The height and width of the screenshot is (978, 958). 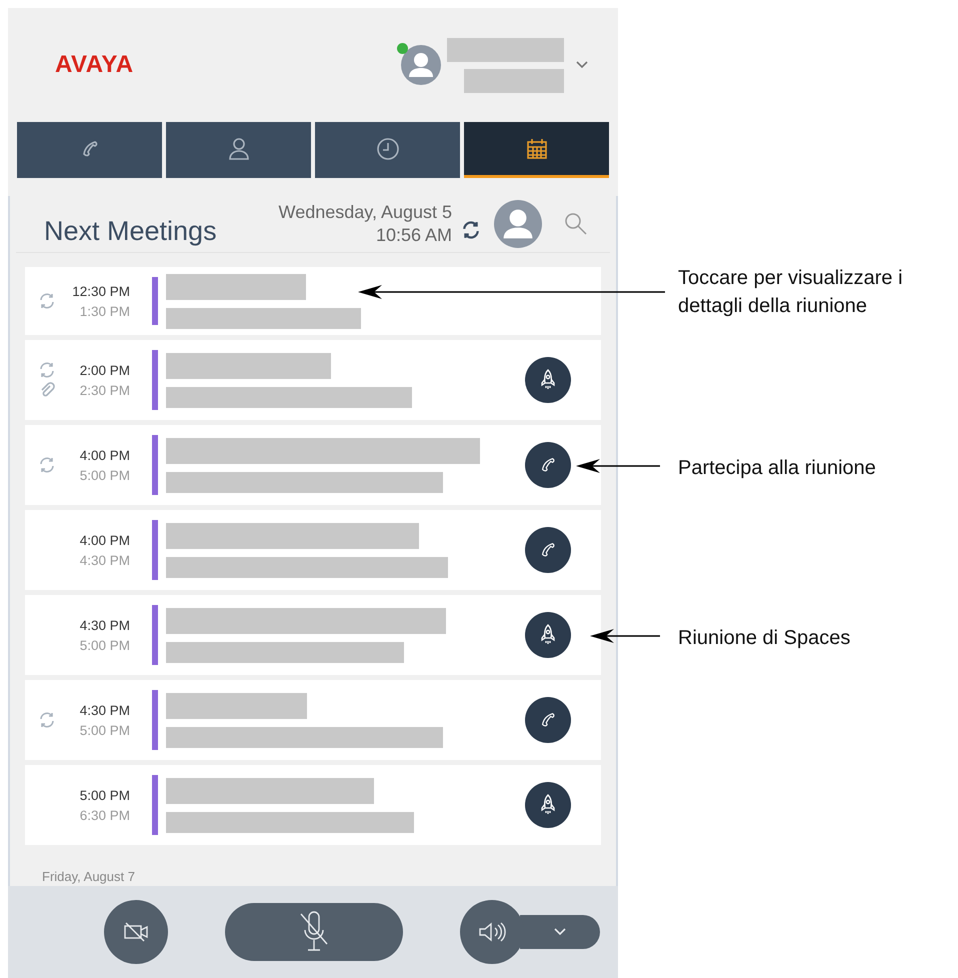 What do you see at coordinates (791, 292) in the screenshot?
I see `annotation: Toccare per visualizzare i dettagli della riunione` at bounding box center [791, 292].